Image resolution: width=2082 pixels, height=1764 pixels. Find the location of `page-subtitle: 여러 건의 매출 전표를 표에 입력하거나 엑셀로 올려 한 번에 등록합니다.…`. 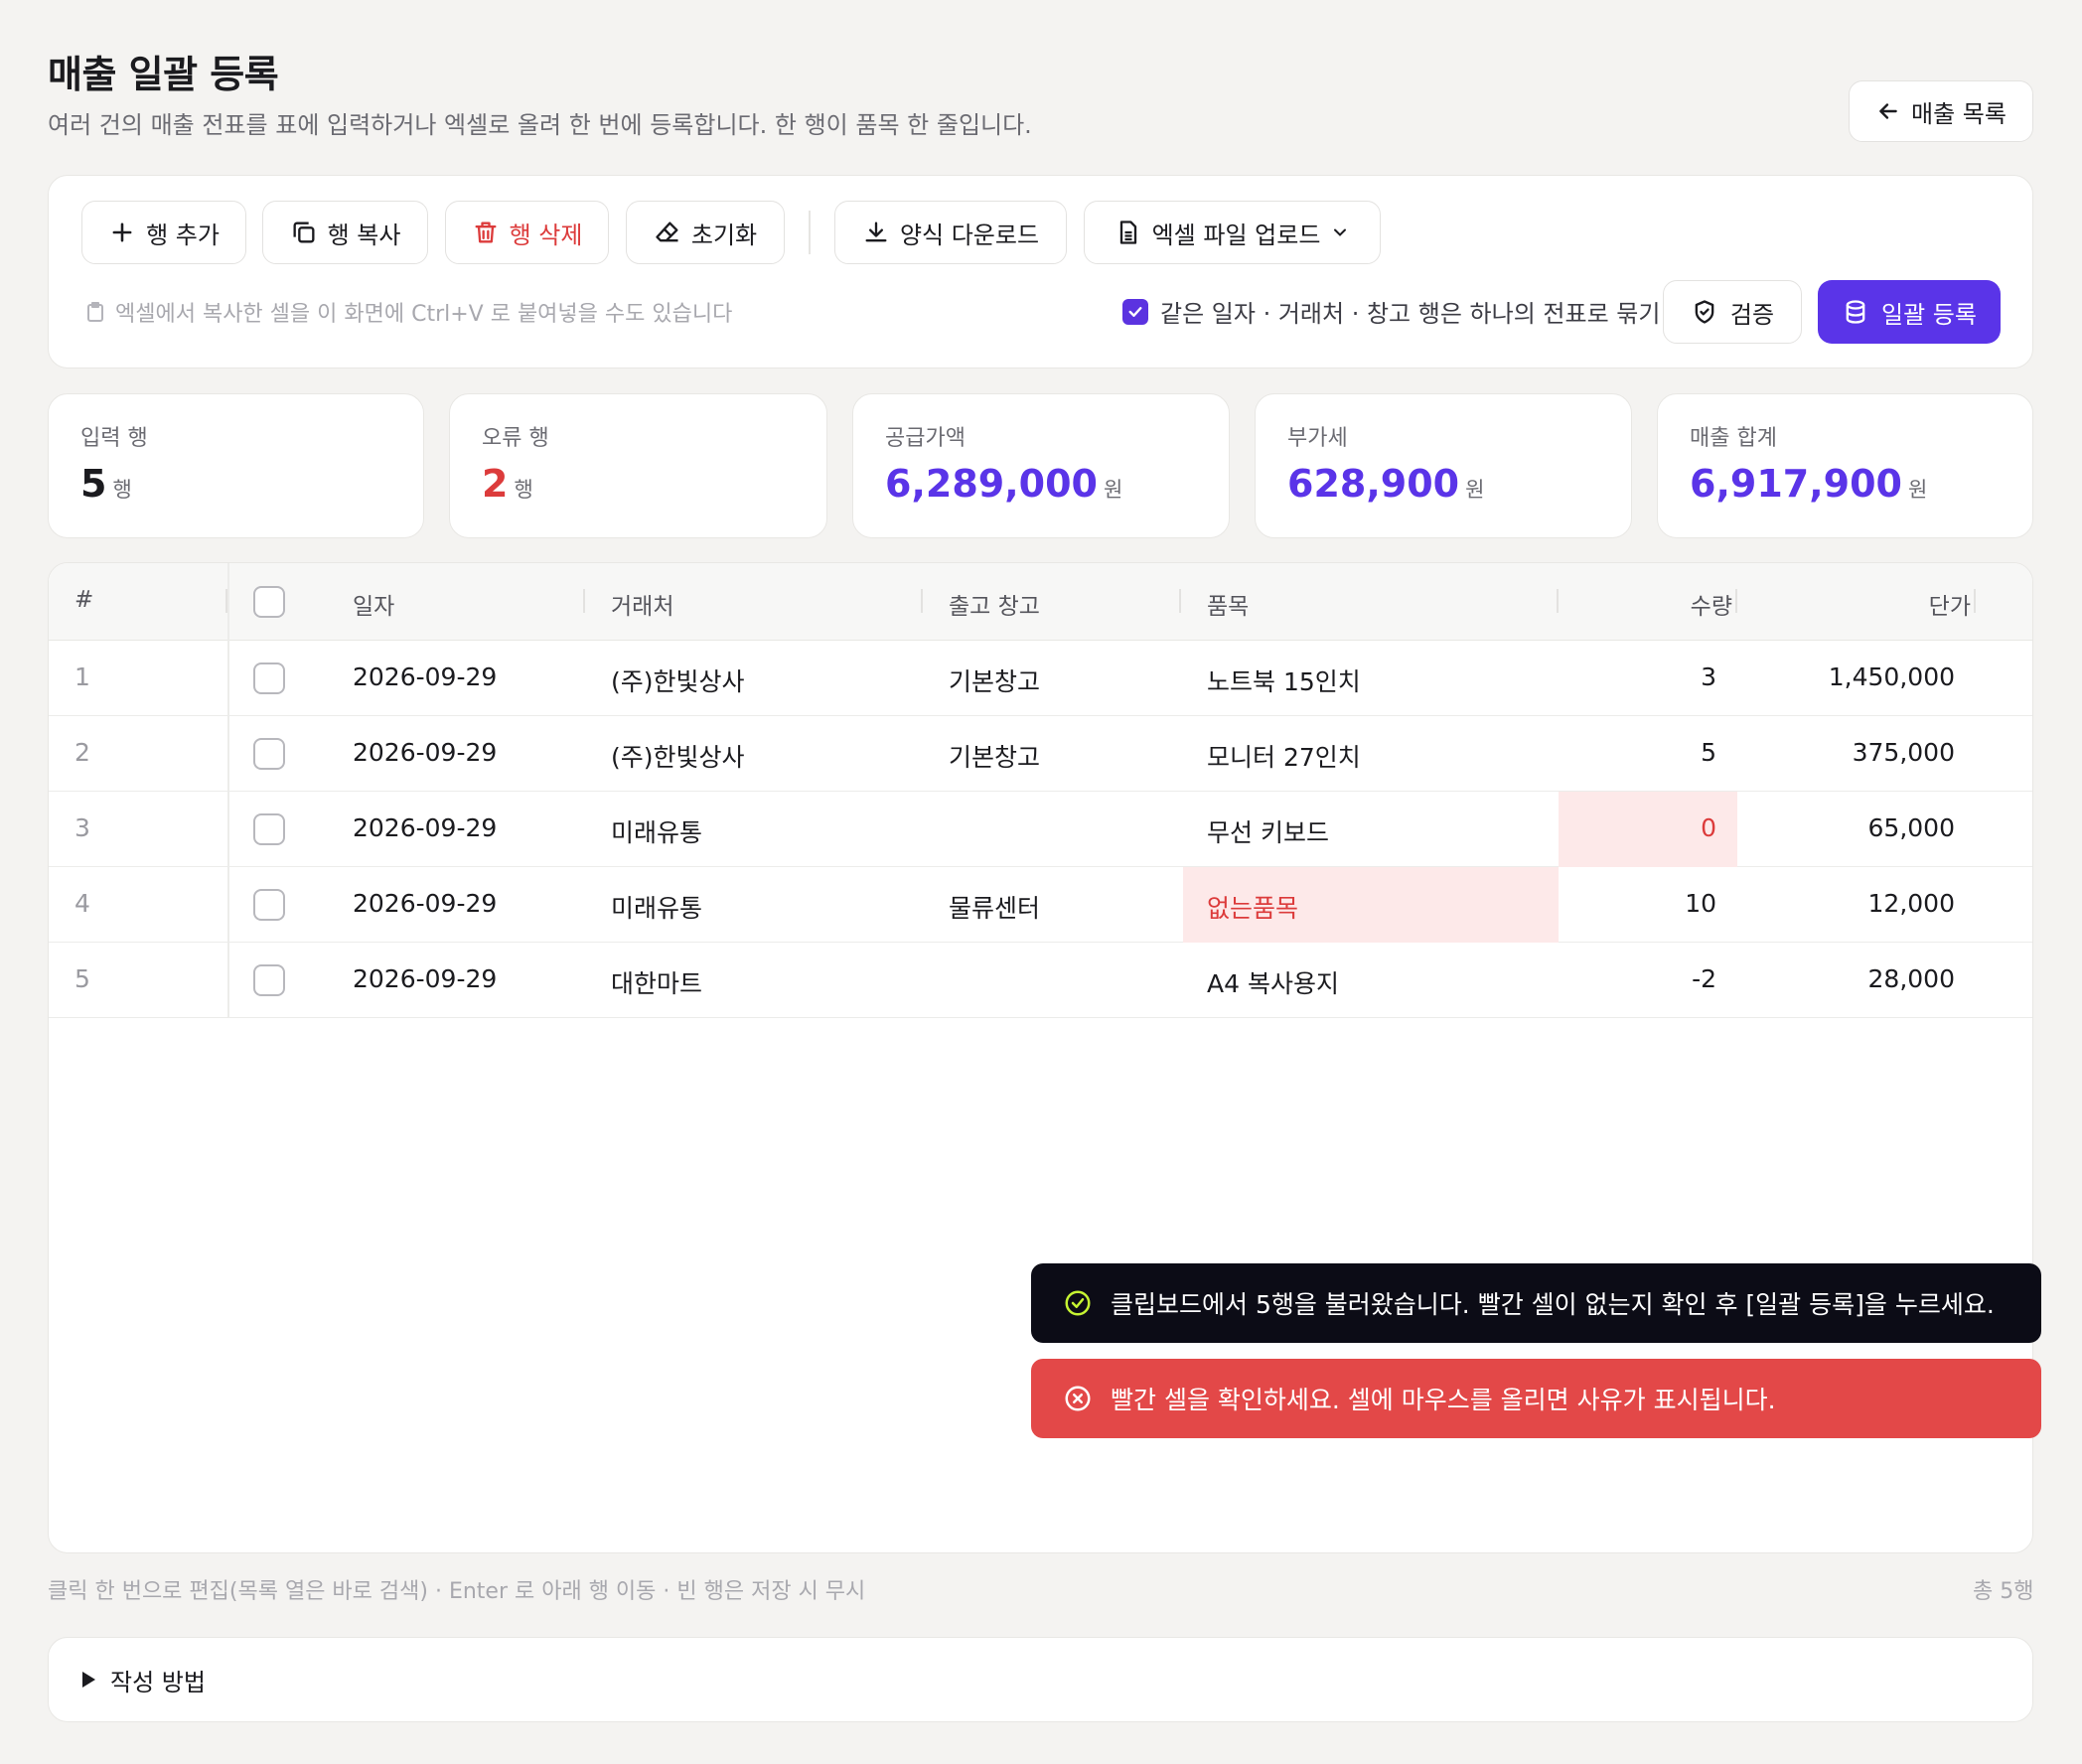

page-subtitle: 여러 건의 매출 전표를 표에 입력하거나 엑셀로 올려 한 번에 등록합니다.… is located at coordinates (540, 125).